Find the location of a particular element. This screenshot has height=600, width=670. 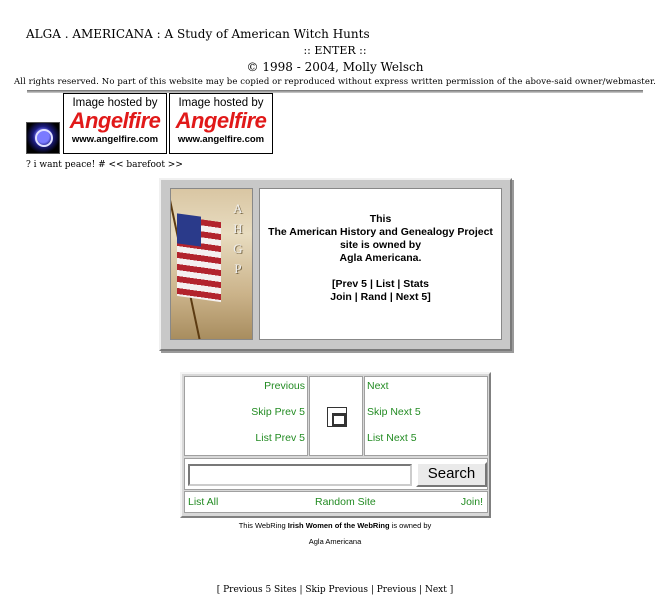

webring-next-link: Next is located at coordinates (378, 386).